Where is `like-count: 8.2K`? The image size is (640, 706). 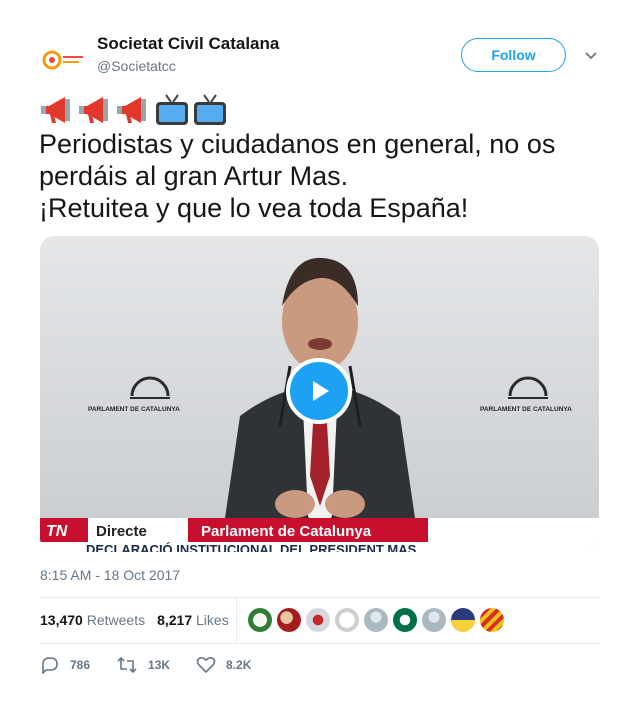 like-count: 8.2K is located at coordinates (239, 665).